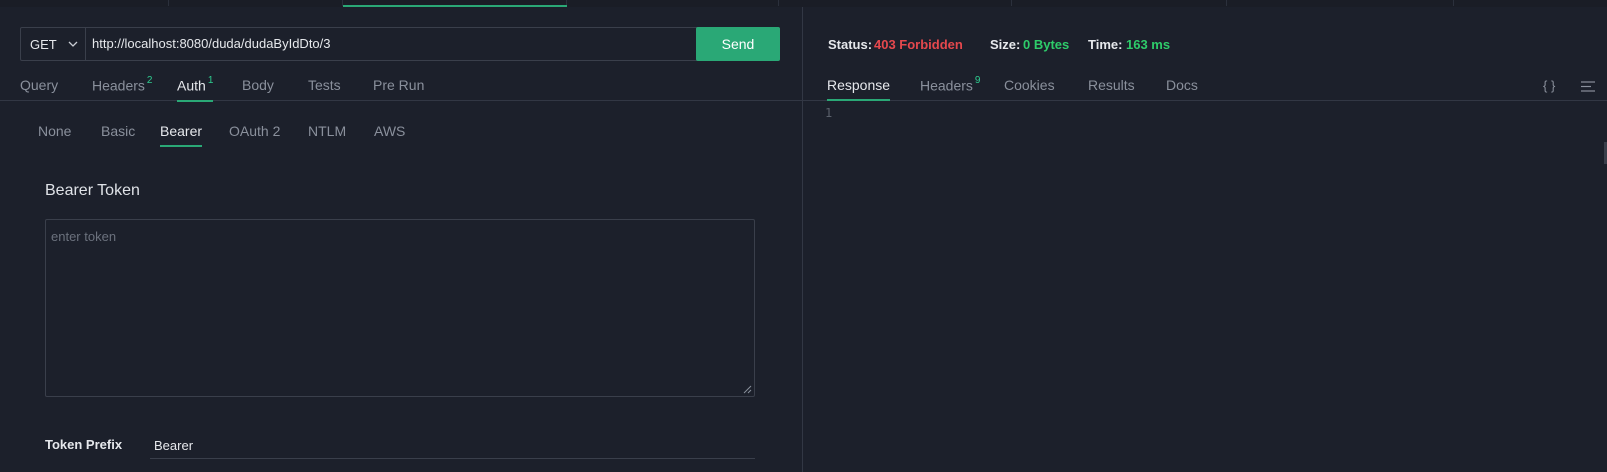 The width and height of the screenshot is (1607, 472). What do you see at coordinates (1148, 44) in the screenshot?
I see `time-value: 163 ms` at bounding box center [1148, 44].